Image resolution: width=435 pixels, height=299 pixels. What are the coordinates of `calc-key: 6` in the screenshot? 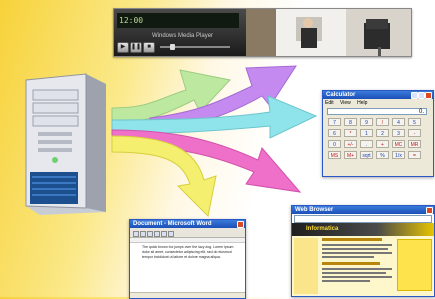 It's located at (334, 133).